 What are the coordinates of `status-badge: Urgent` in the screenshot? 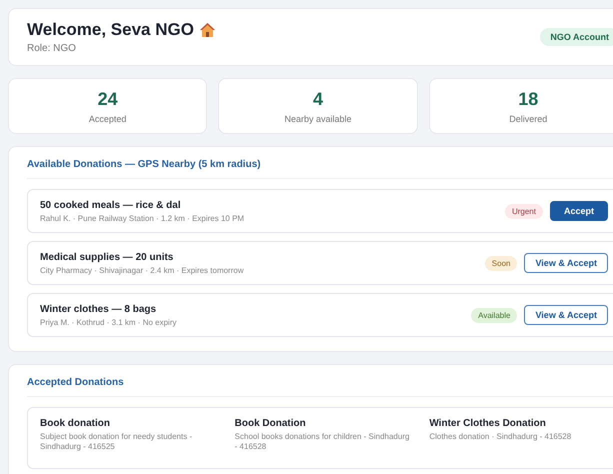 It's located at (523, 211).